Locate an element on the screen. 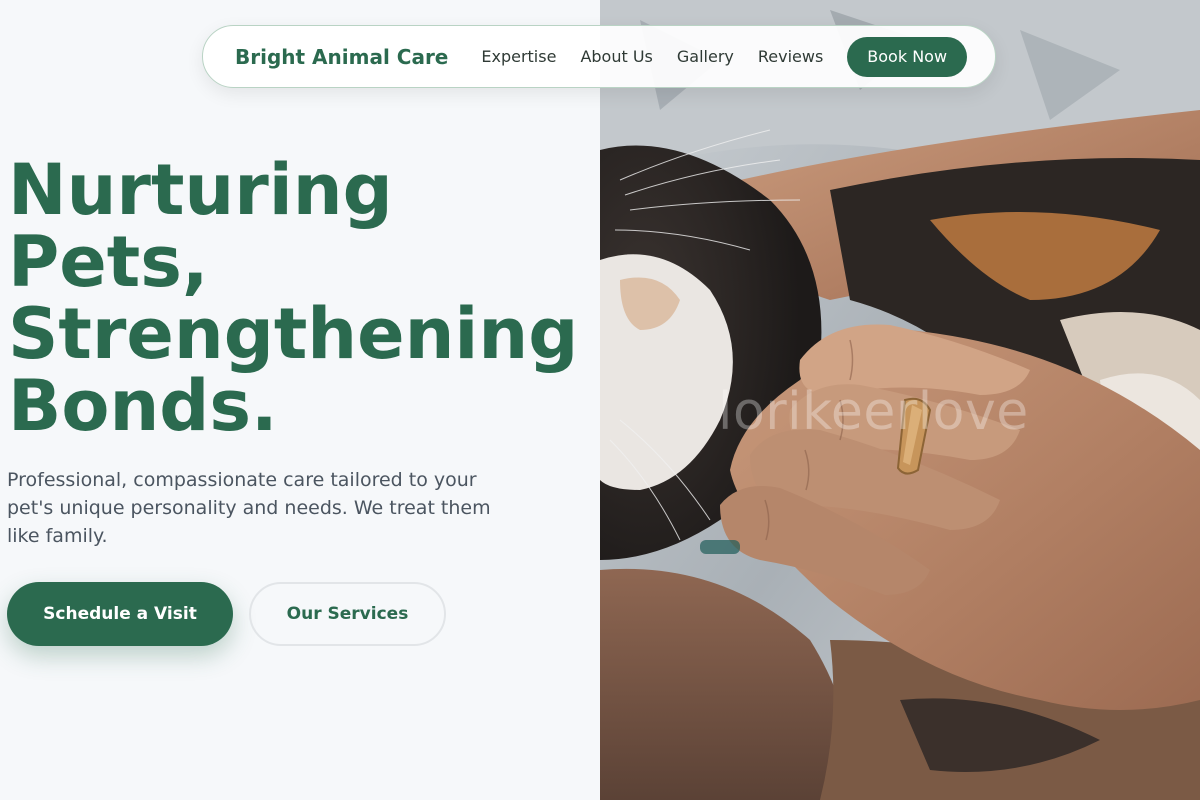  hero-title-line: Nurturing is located at coordinates (200, 190).